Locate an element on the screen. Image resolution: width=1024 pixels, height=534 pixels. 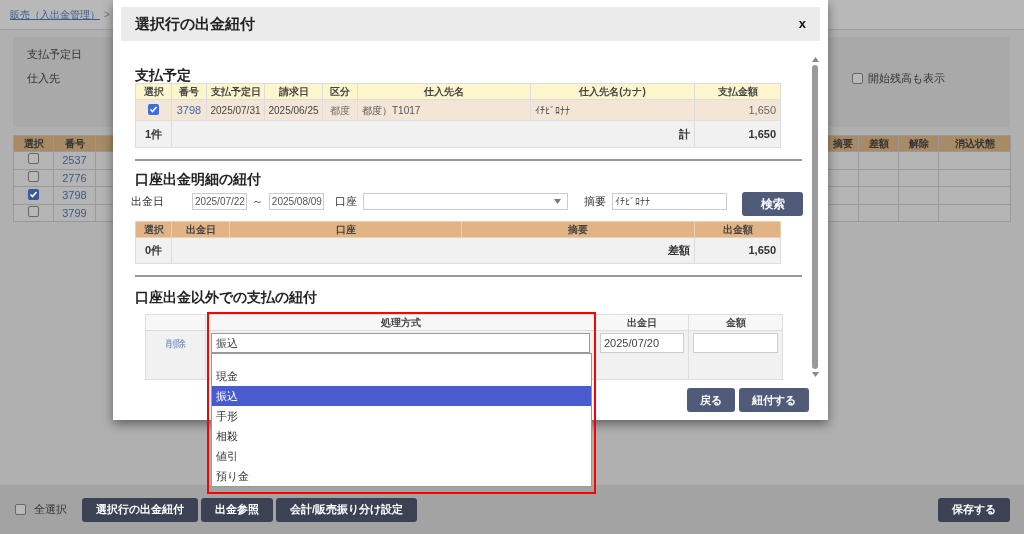
column-header: 消込状態 is located at coordinates (974, 143).